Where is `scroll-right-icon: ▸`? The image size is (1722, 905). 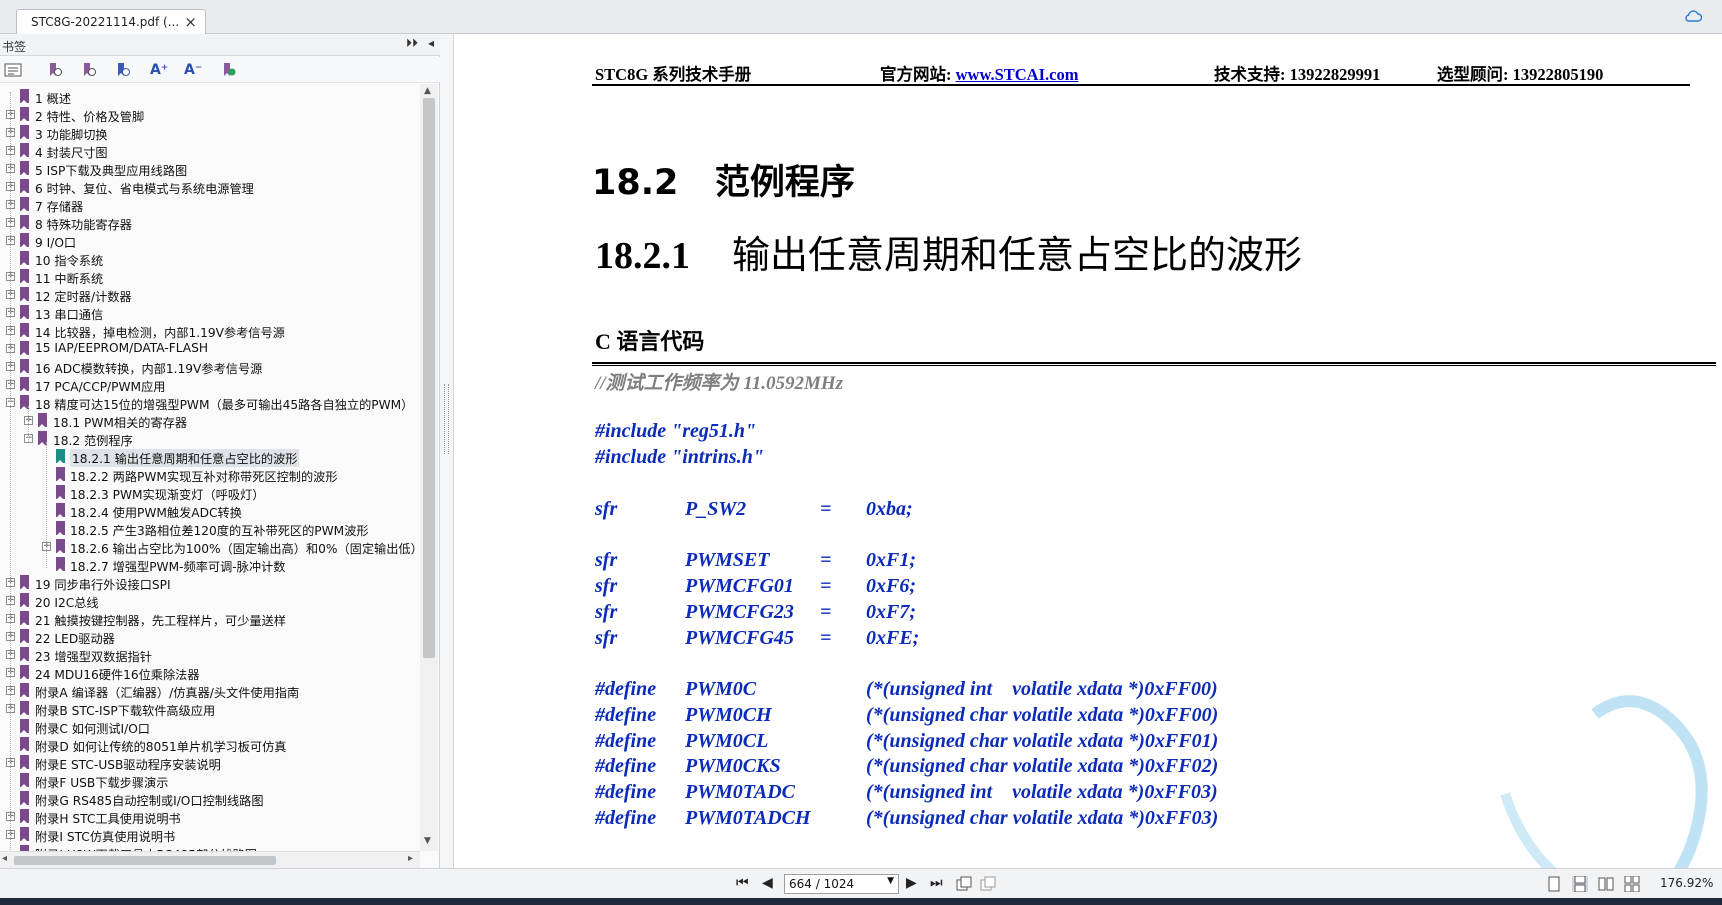 scroll-right-icon: ▸ is located at coordinates (410, 858).